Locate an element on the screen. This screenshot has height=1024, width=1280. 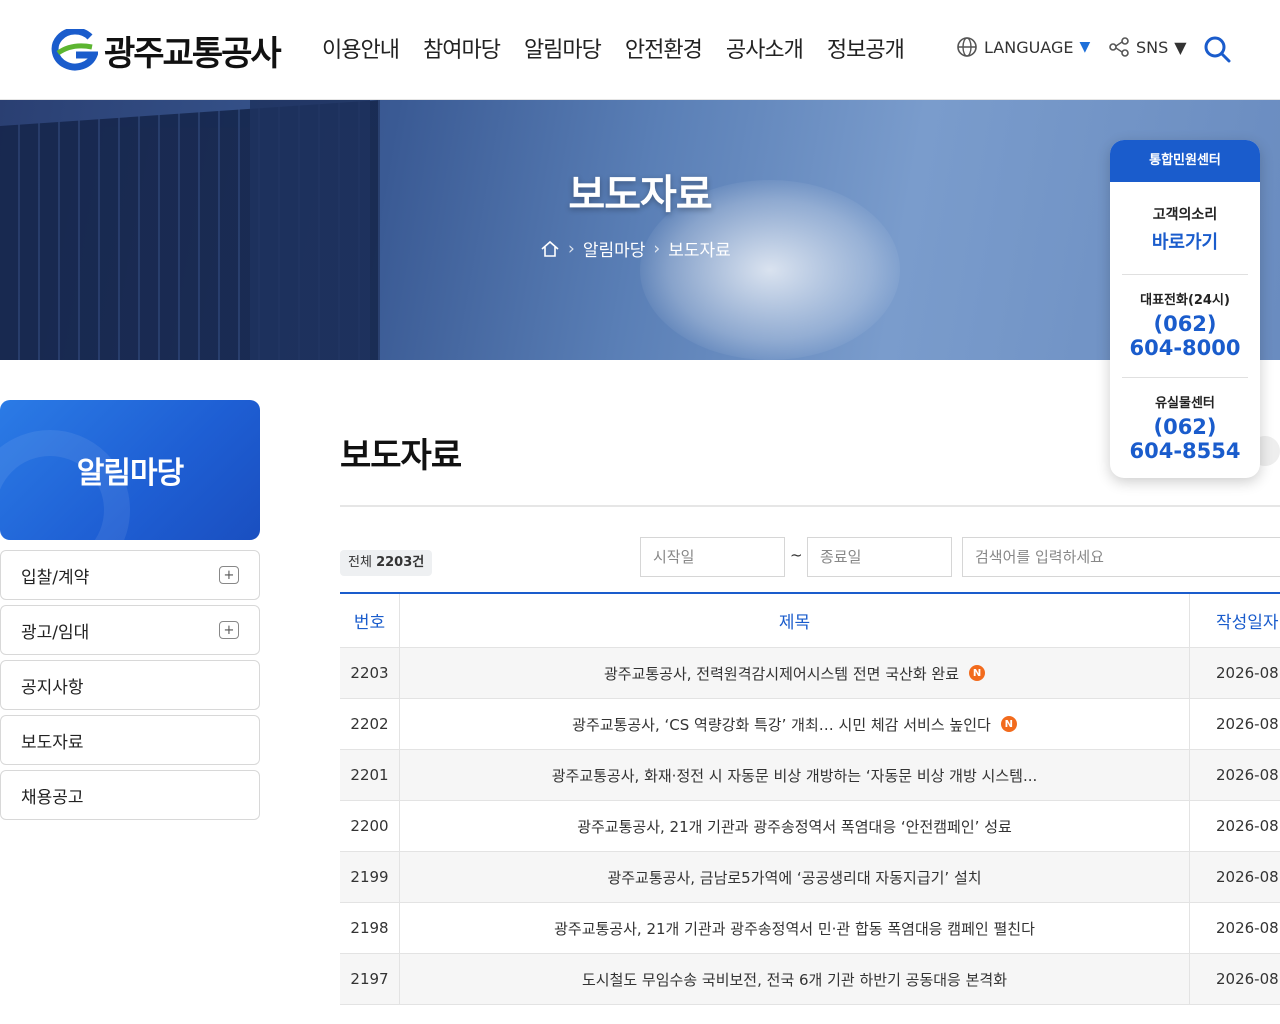
row-title-cell: 광주교통공사, 금남로5가역에 ‘공공생리대 자동지급기’ 설치 is located at coordinates (795, 877).